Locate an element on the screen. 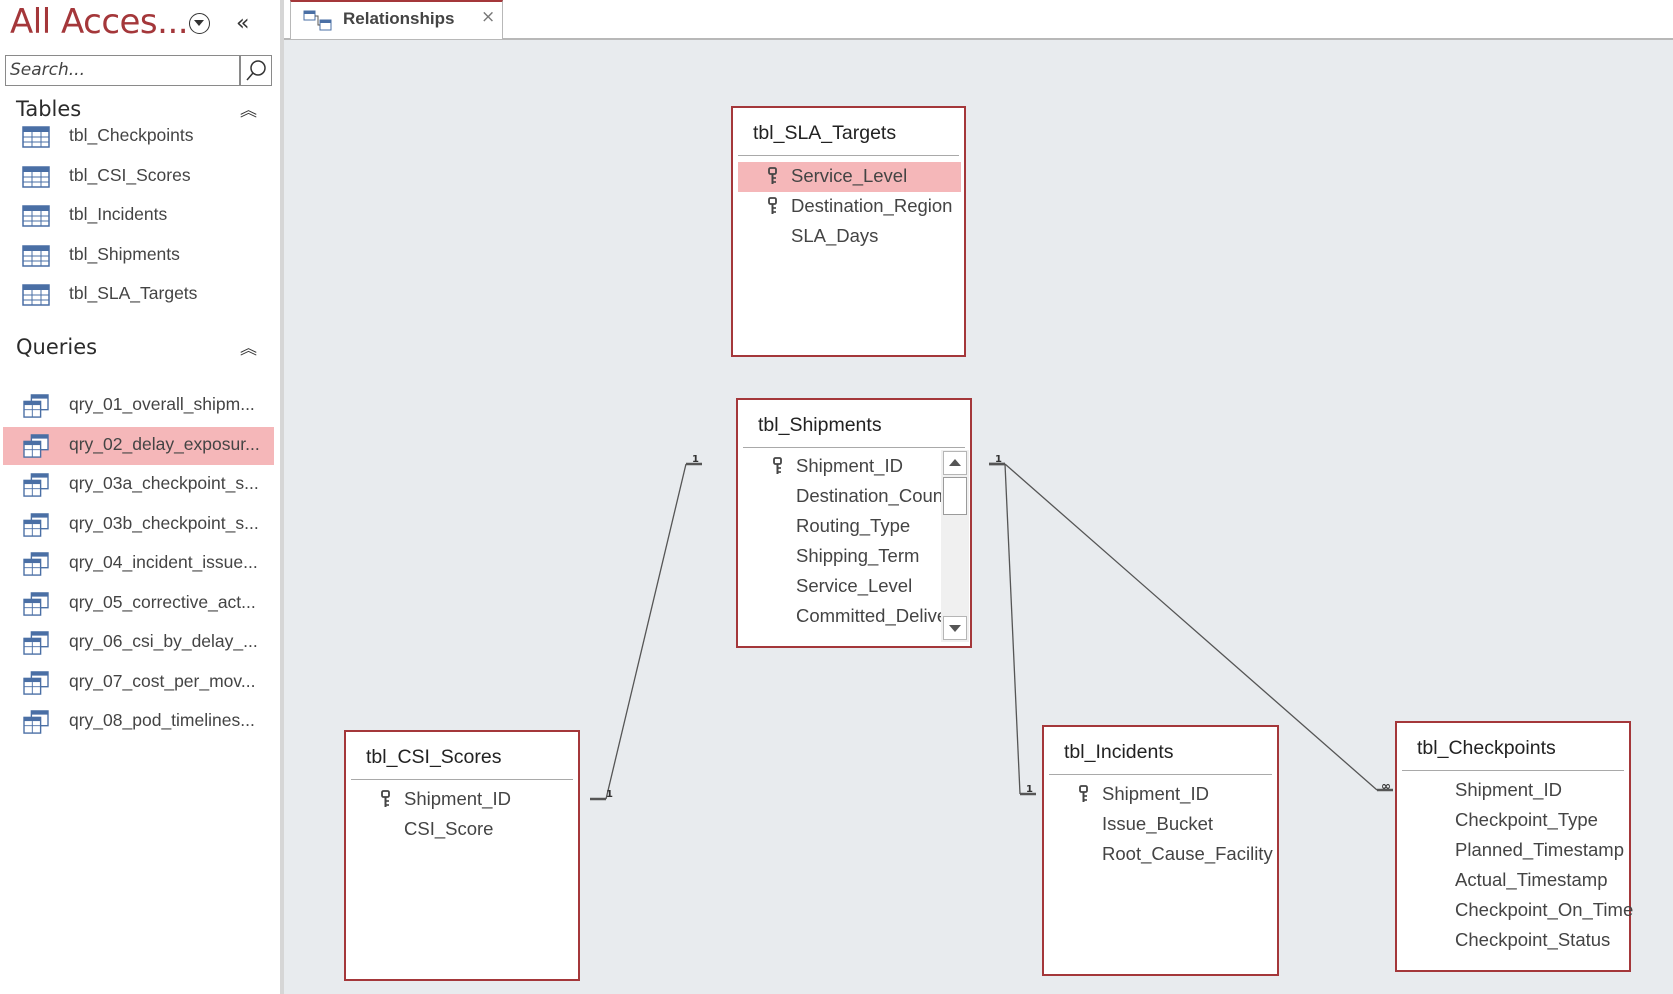 The image size is (1673, 994). relationship-shipments-incidents is located at coordinates (1012, 629).